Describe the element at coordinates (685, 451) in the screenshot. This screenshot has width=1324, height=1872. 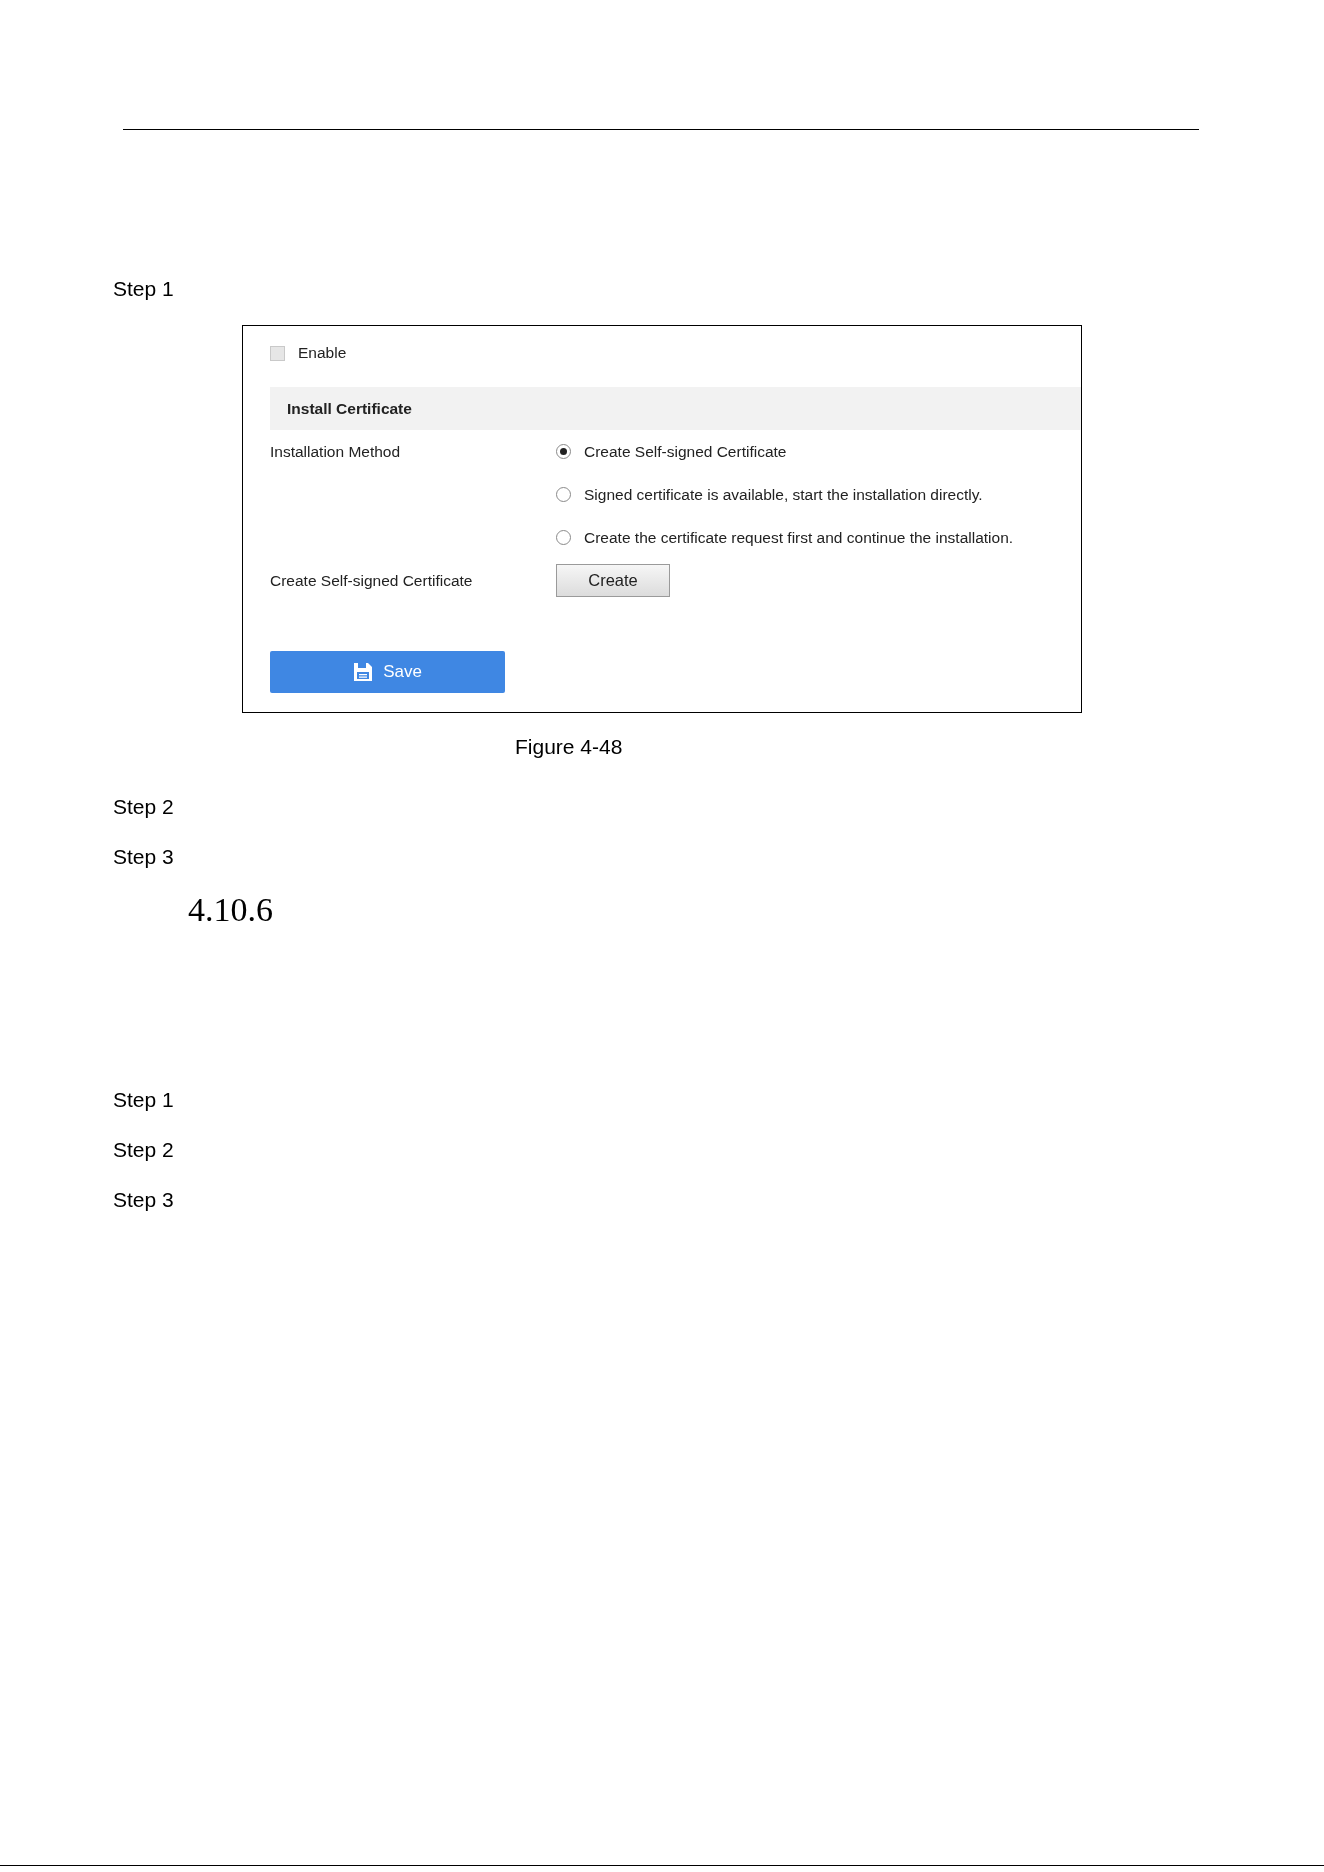
I see `radio-label: Create Self-signed Certificate` at that location.